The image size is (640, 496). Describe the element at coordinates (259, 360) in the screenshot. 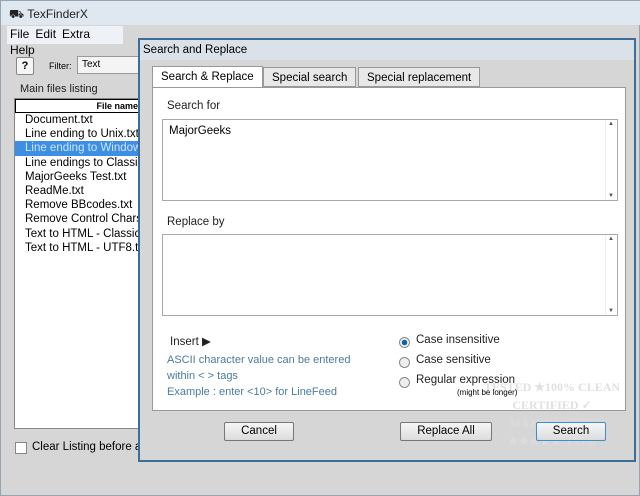

I see `hint-line-1: ASCII character value can be entered` at that location.